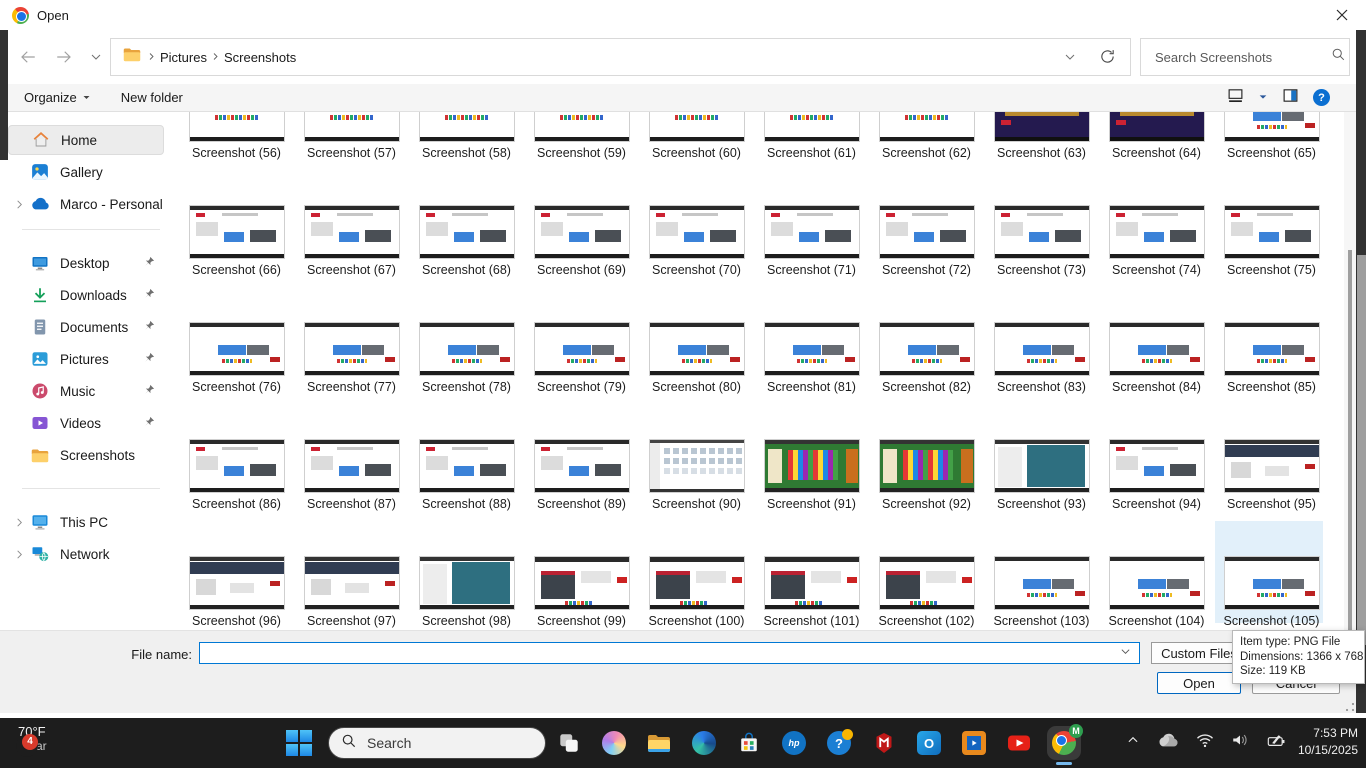 Image resolution: width=1366 pixels, height=768 pixels. I want to click on file-item-64: Screenshot (64), so click(1156, 136).